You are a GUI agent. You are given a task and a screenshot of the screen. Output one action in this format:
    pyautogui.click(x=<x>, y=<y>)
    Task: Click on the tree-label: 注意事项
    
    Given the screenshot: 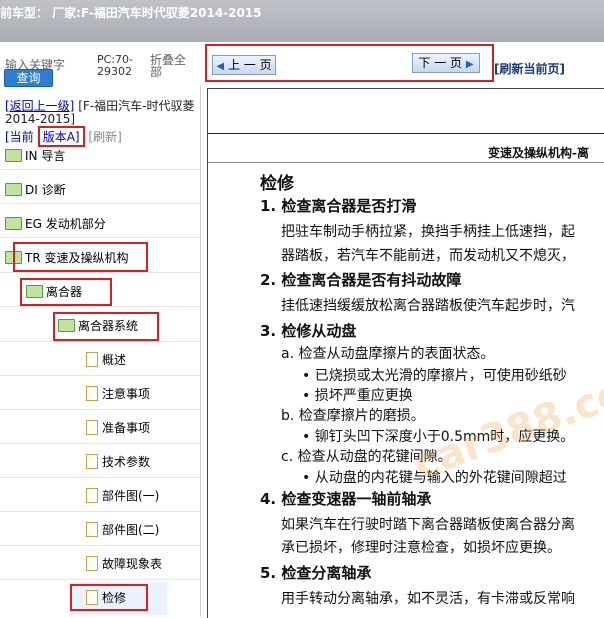 What is the action you would take?
    pyautogui.click(x=126, y=394)
    